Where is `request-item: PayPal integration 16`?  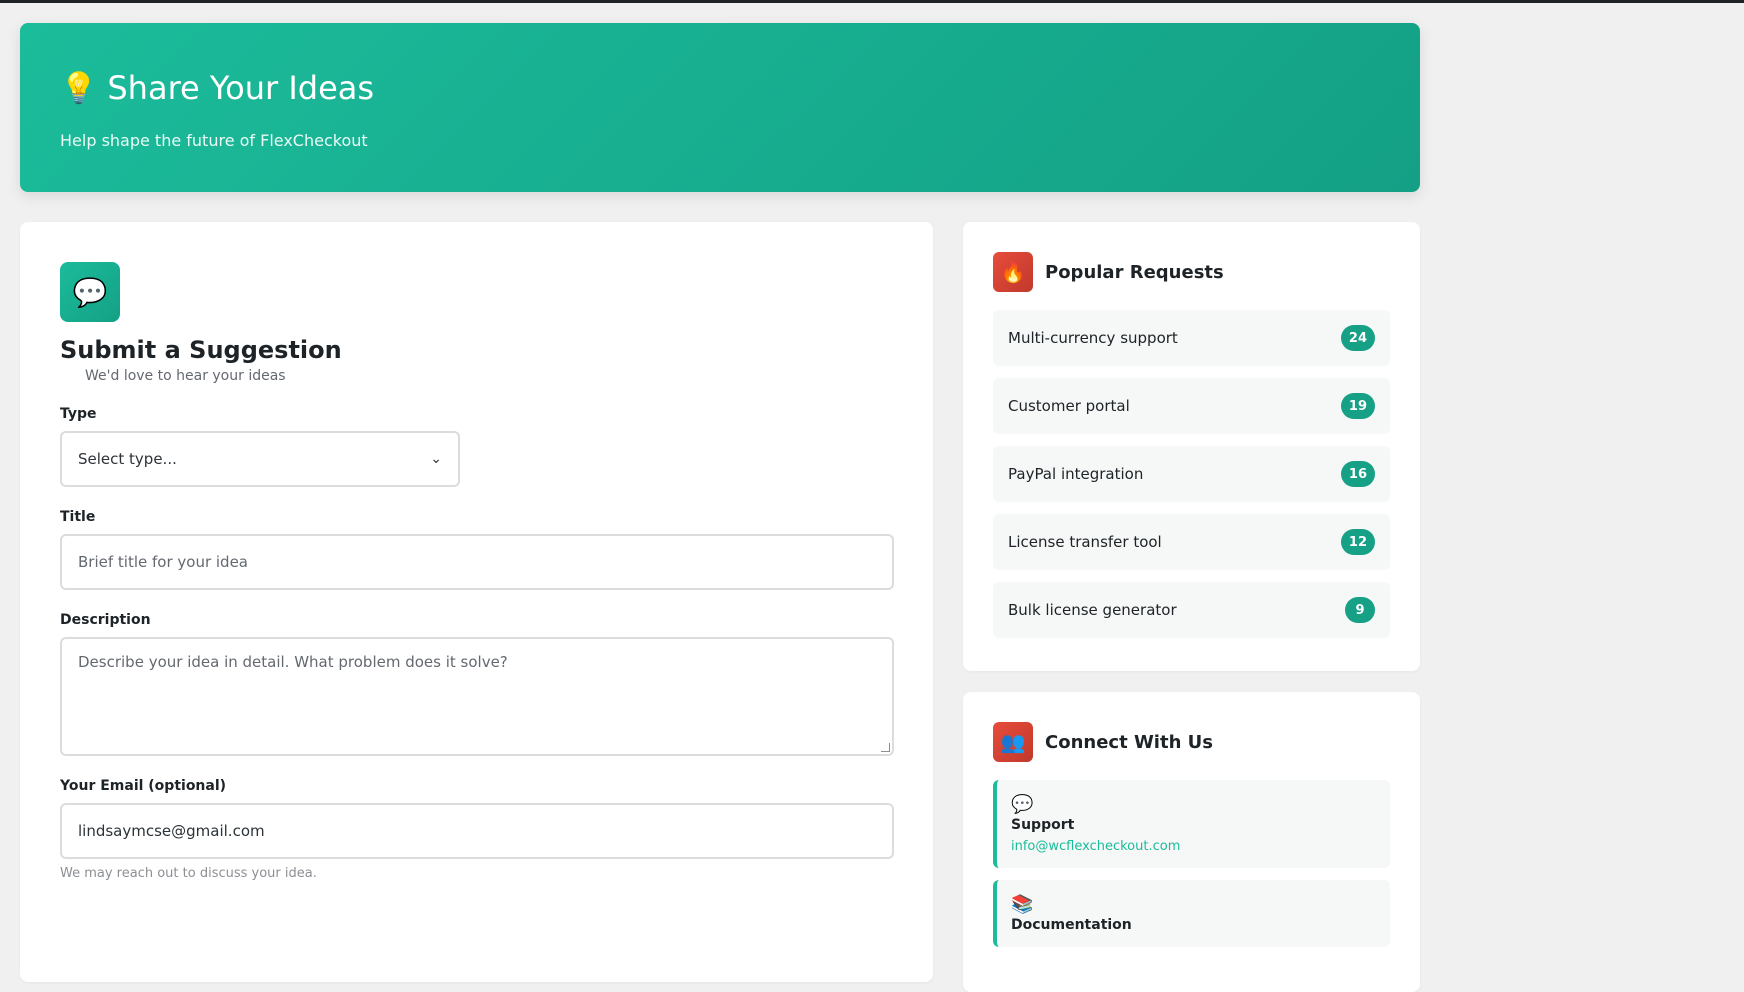 request-item: PayPal integration 16 is located at coordinates (1191, 474).